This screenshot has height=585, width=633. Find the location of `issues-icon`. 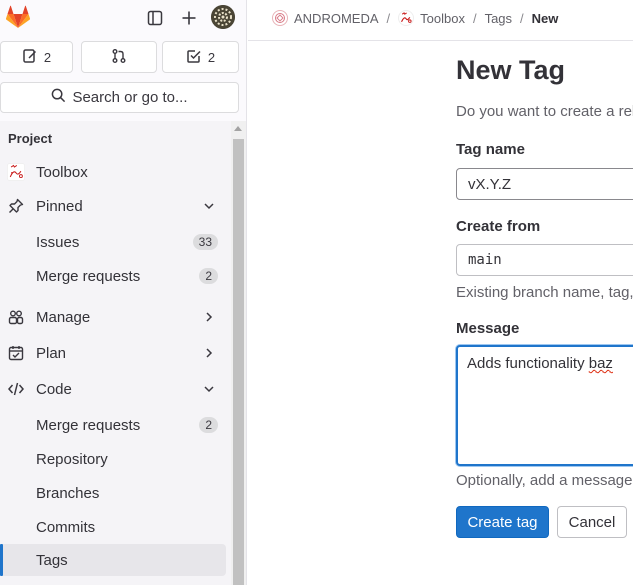

issues-icon is located at coordinates (30, 57).